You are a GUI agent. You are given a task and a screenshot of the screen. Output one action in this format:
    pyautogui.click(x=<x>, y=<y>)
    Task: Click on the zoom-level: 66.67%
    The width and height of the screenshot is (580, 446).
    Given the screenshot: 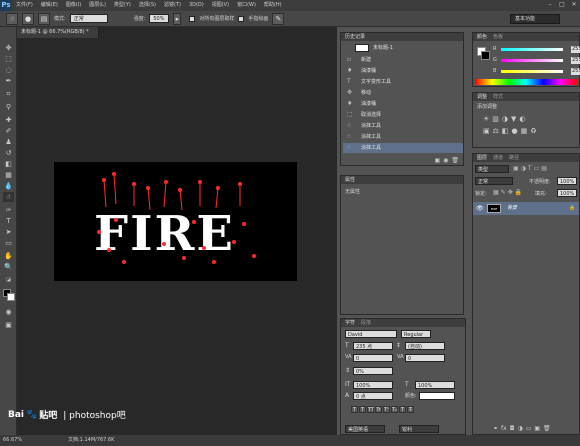 What is the action you would take?
    pyautogui.click(x=12, y=440)
    